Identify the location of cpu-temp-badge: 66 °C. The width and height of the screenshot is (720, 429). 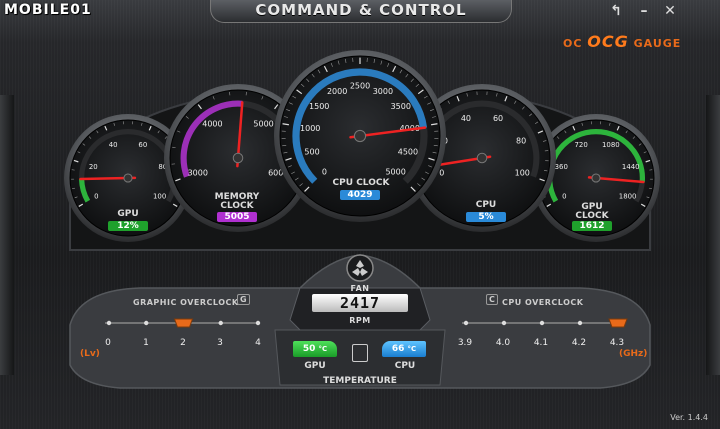
(404, 349).